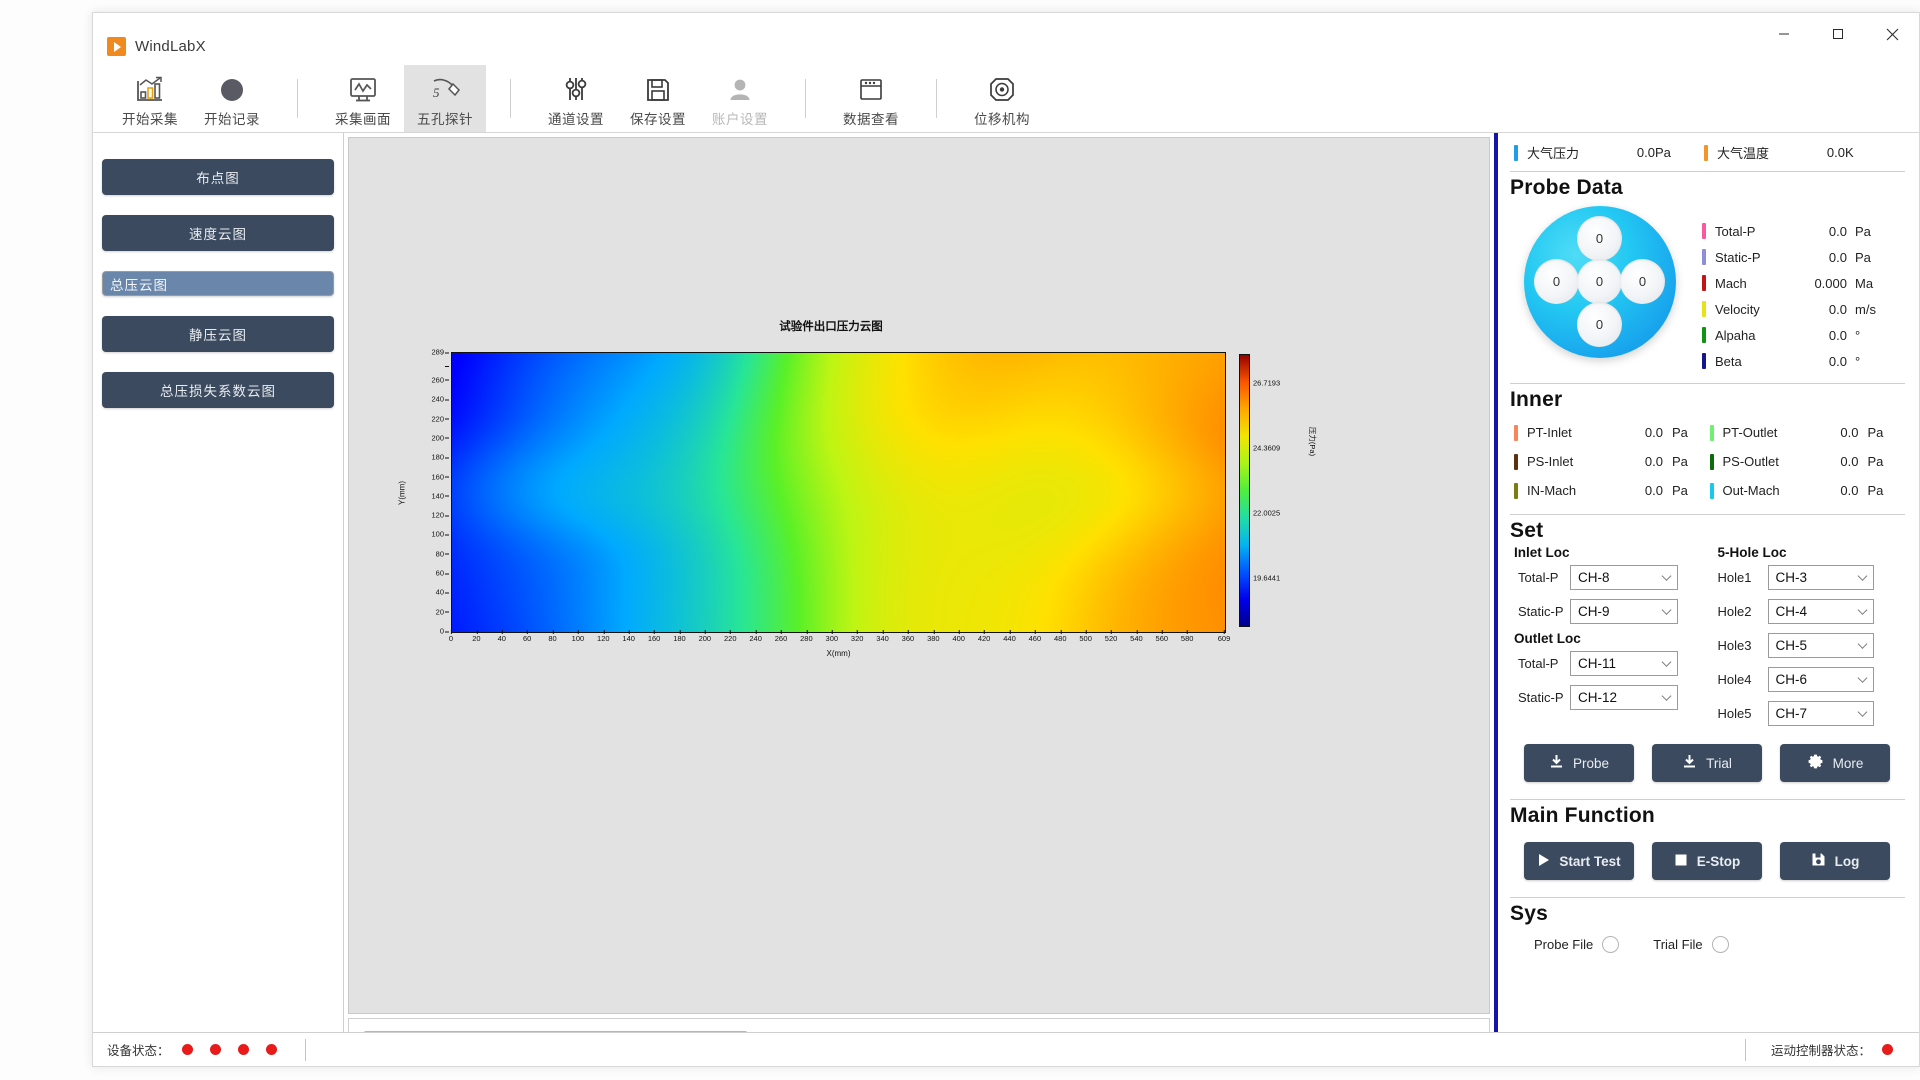 This screenshot has height=1080, width=1920. What do you see at coordinates (1598, 697) in the screenshot?
I see `outlet-loc-selected-value: CH-12` at bounding box center [1598, 697].